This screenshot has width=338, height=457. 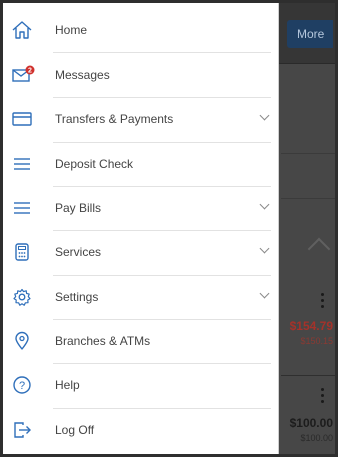 I want to click on menu-item-label: Settings, so click(x=77, y=297).